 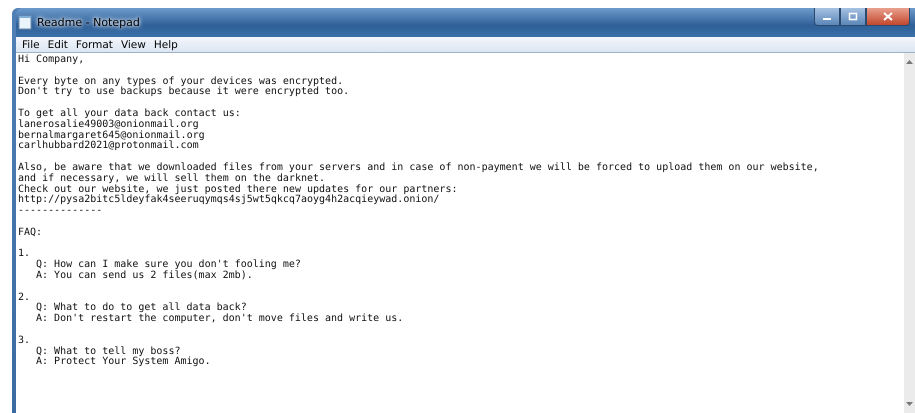 I want to click on menu-item: Format, so click(x=94, y=44).